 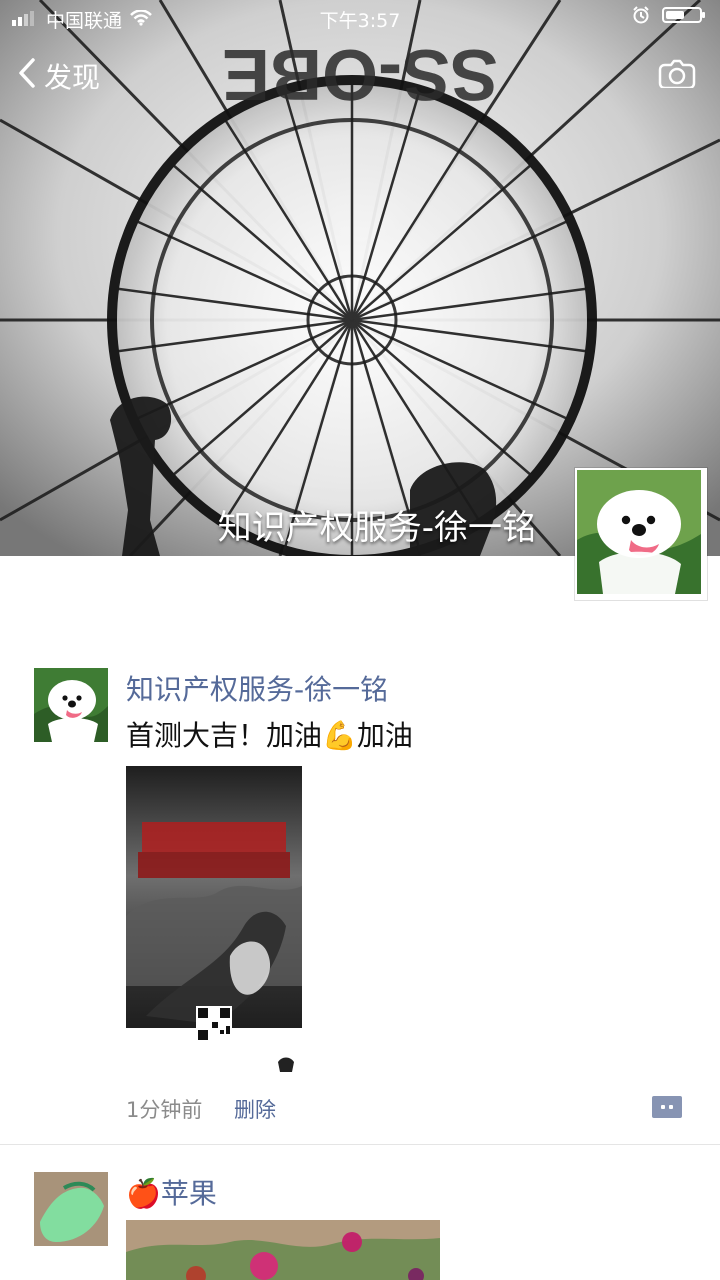 What do you see at coordinates (667, 1107) in the screenshot?
I see `more-icon` at bounding box center [667, 1107].